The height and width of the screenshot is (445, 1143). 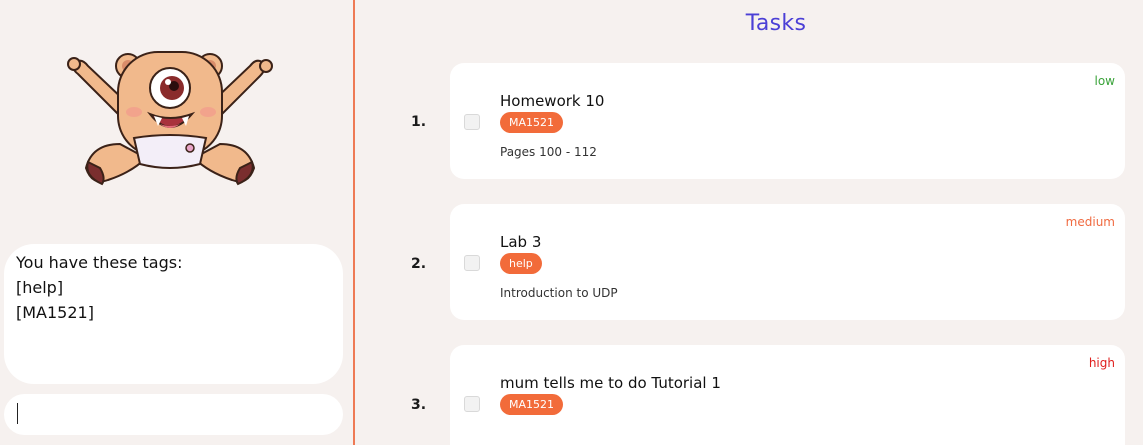 What do you see at coordinates (559, 293) in the screenshot?
I see `task-description: Introduction to UDP` at bounding box center [559, 293].